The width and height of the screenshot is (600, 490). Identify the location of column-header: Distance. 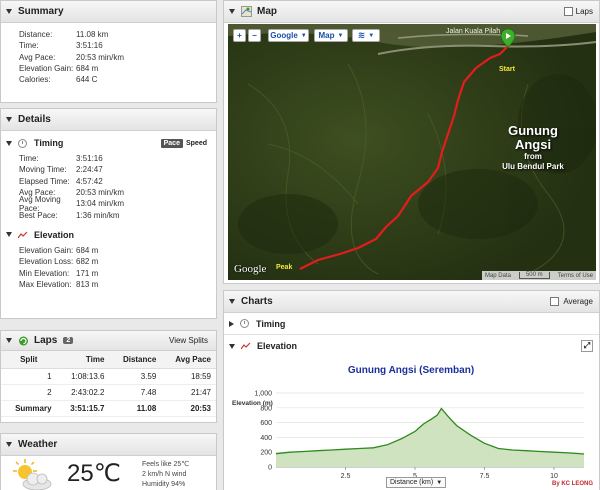
(135, 360).